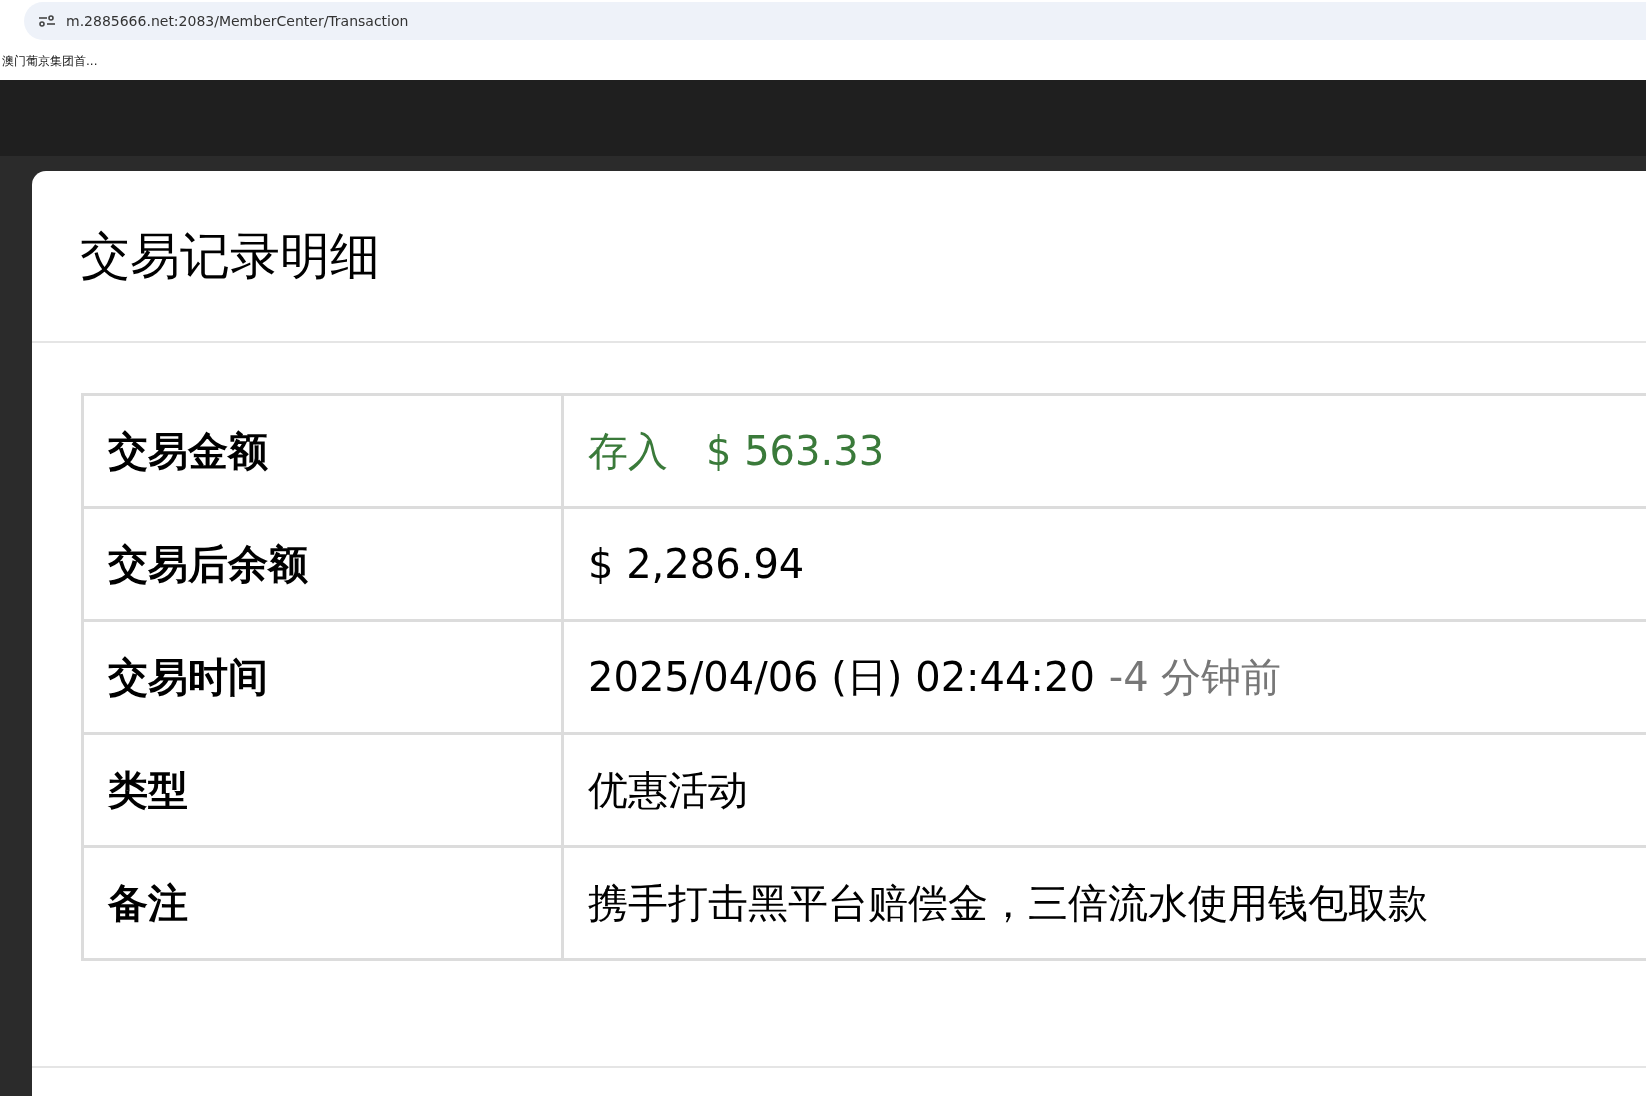  What do you see at coordinates (1008, 903) in the screenshot?
I see `field-value: 携手打击黑平台赔偿金，三倍流水使用钱包取款` at bounding box center [1008, 903].